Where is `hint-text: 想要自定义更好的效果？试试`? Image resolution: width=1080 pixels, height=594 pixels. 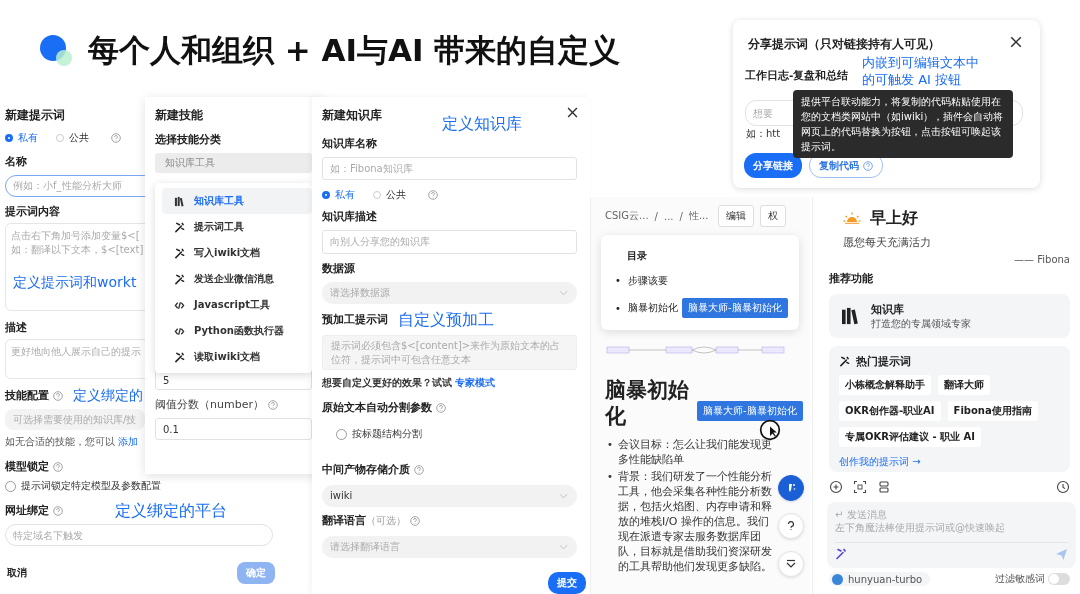
hint-text: 想要自定义更好的效果？试试 is located at coordinates (387, 382).